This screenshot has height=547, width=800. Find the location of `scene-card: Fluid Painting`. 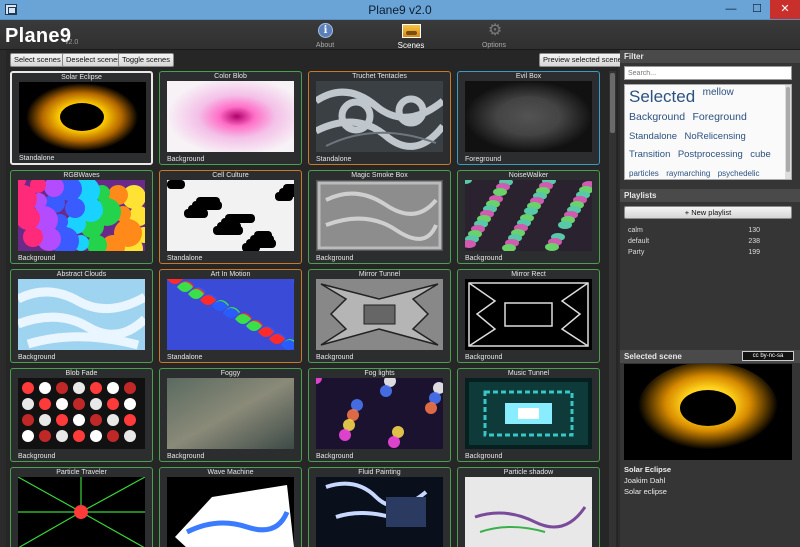

scene-card: Fluid Painting is located at coordinates (379, 507).